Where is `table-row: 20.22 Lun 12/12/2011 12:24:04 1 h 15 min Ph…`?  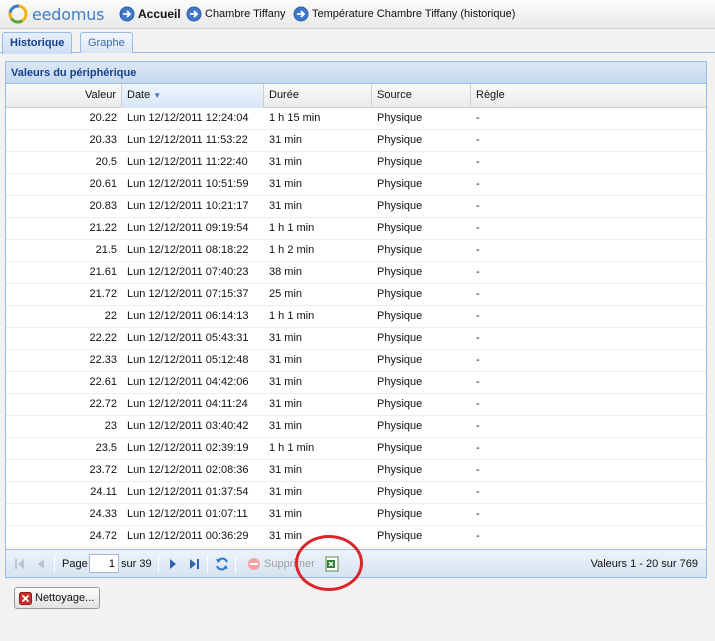 table-row: 20.22 Lun 12/12/2011 12:24:04 1 h 15 min Ph… is located at coordinates (356, 119).